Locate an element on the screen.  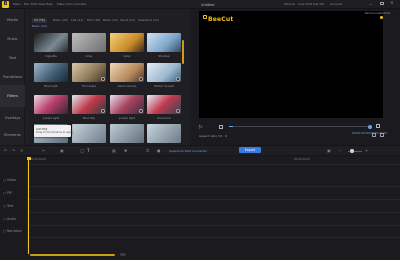
account-link: Account is located at coordinates (336, 4).